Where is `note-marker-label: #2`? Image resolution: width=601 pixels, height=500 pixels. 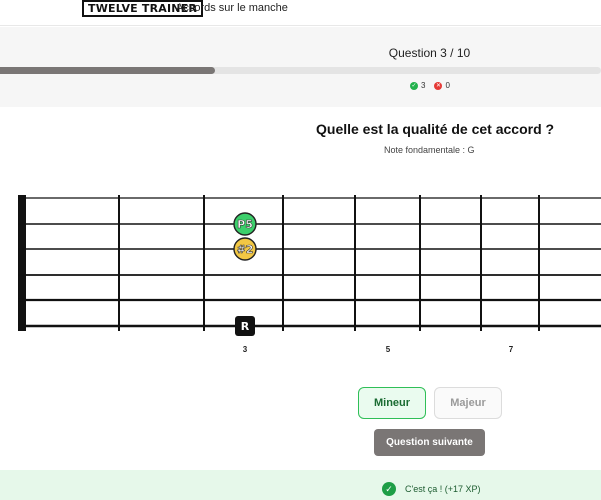 note-marker-label: #2 is located at coordinates (245, 249).